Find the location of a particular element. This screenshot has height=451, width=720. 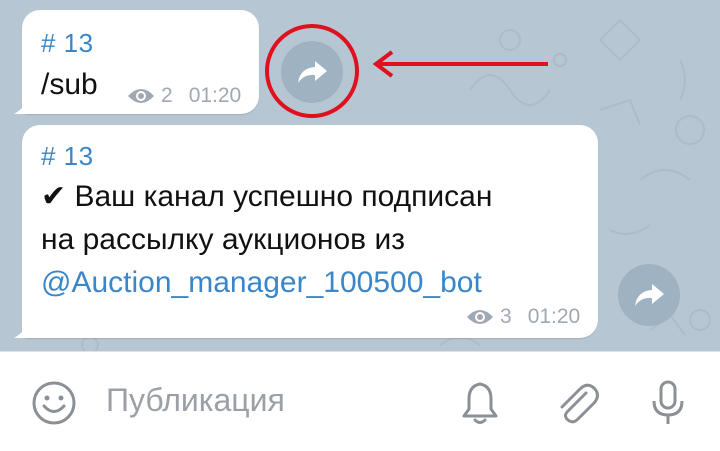

microphone-icon is located at coordinates (668, 403).